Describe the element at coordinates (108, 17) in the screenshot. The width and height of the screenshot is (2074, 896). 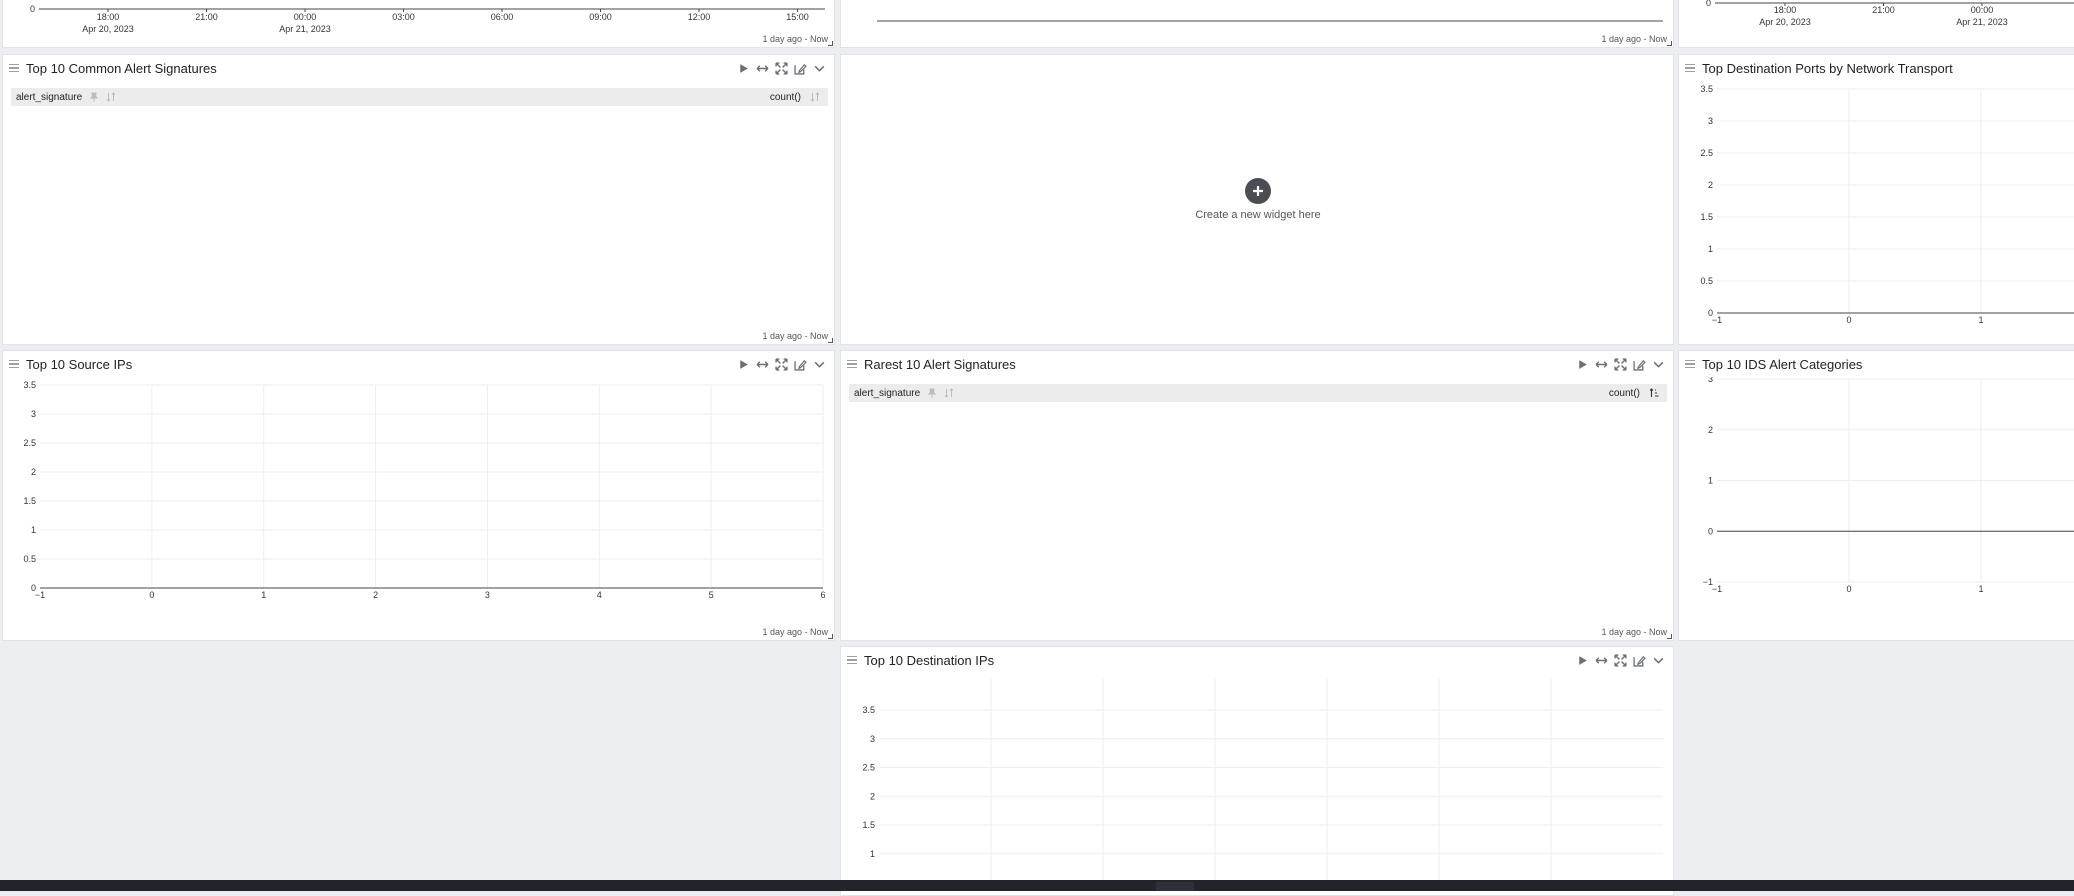
I see `x-tick-label: 18:00` at that location.